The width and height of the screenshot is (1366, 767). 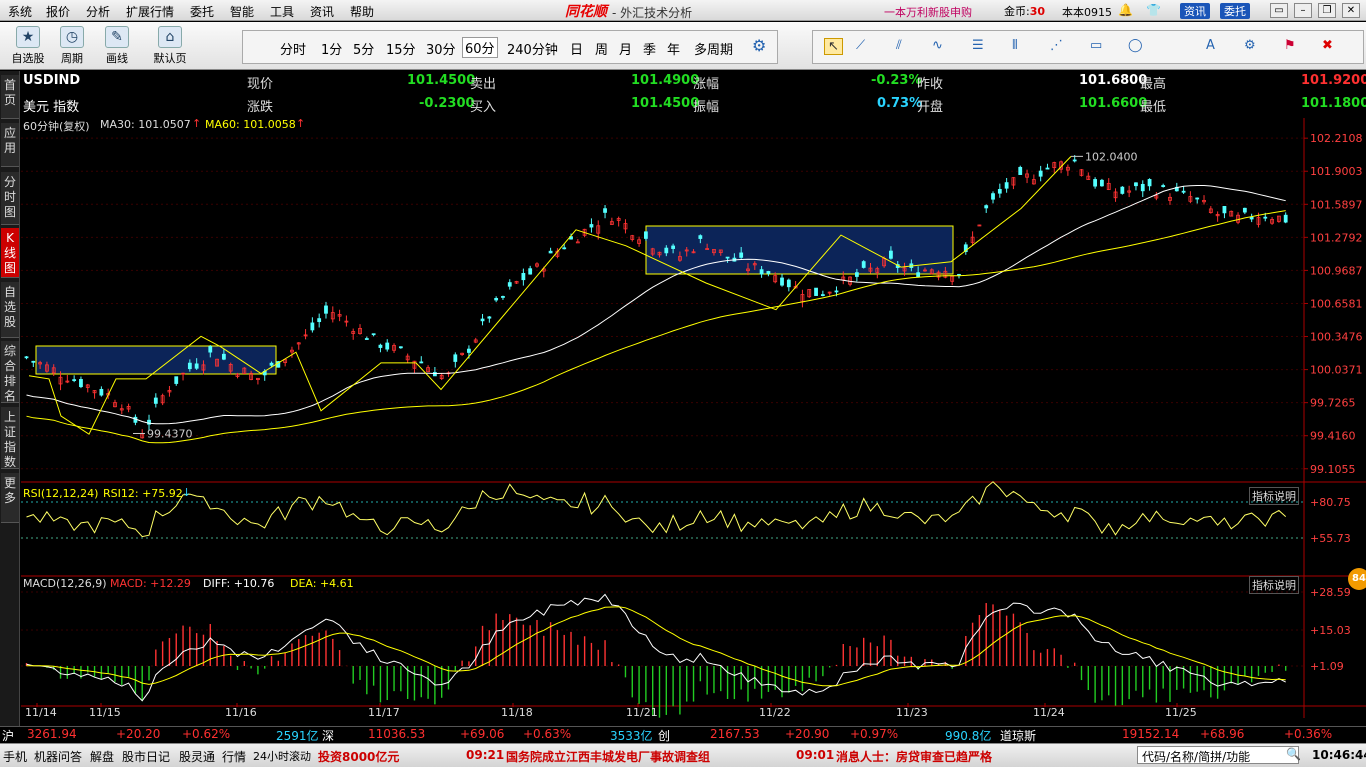 I want to click on status-stock-tong: 股灵通, so click(x=197, y=756).